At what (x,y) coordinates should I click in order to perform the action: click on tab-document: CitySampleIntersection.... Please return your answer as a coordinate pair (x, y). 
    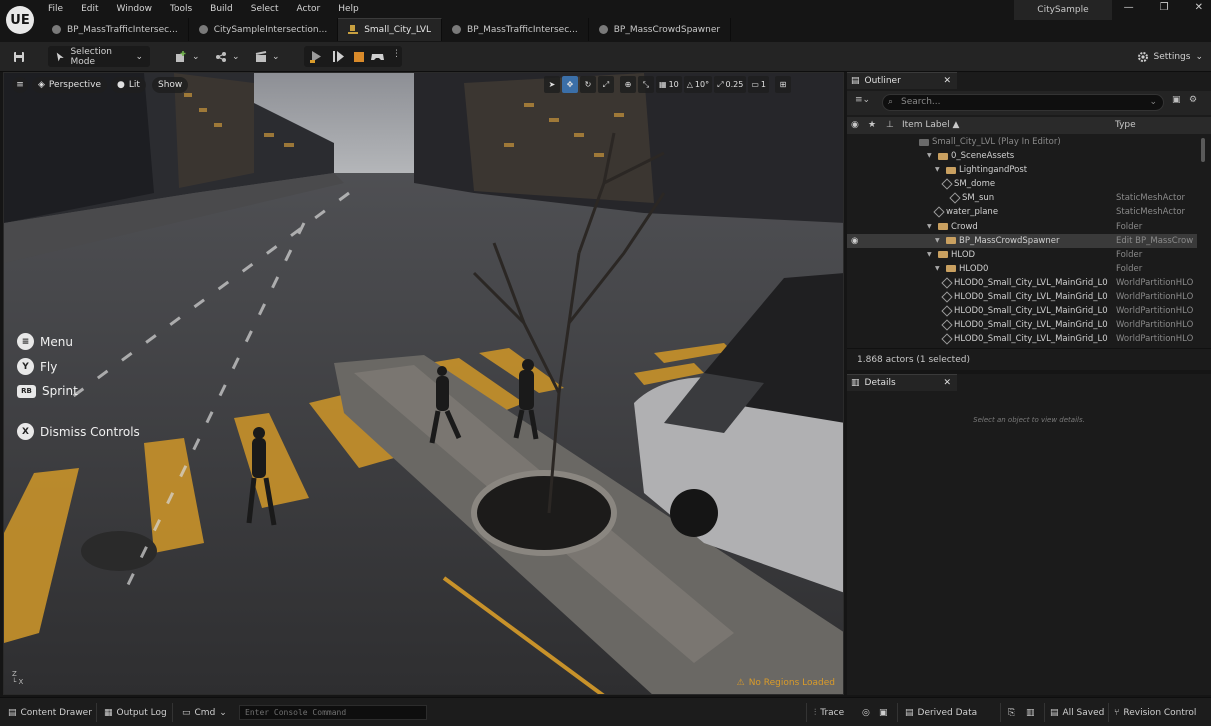
    Looking at the image, I should click on (264, 29).